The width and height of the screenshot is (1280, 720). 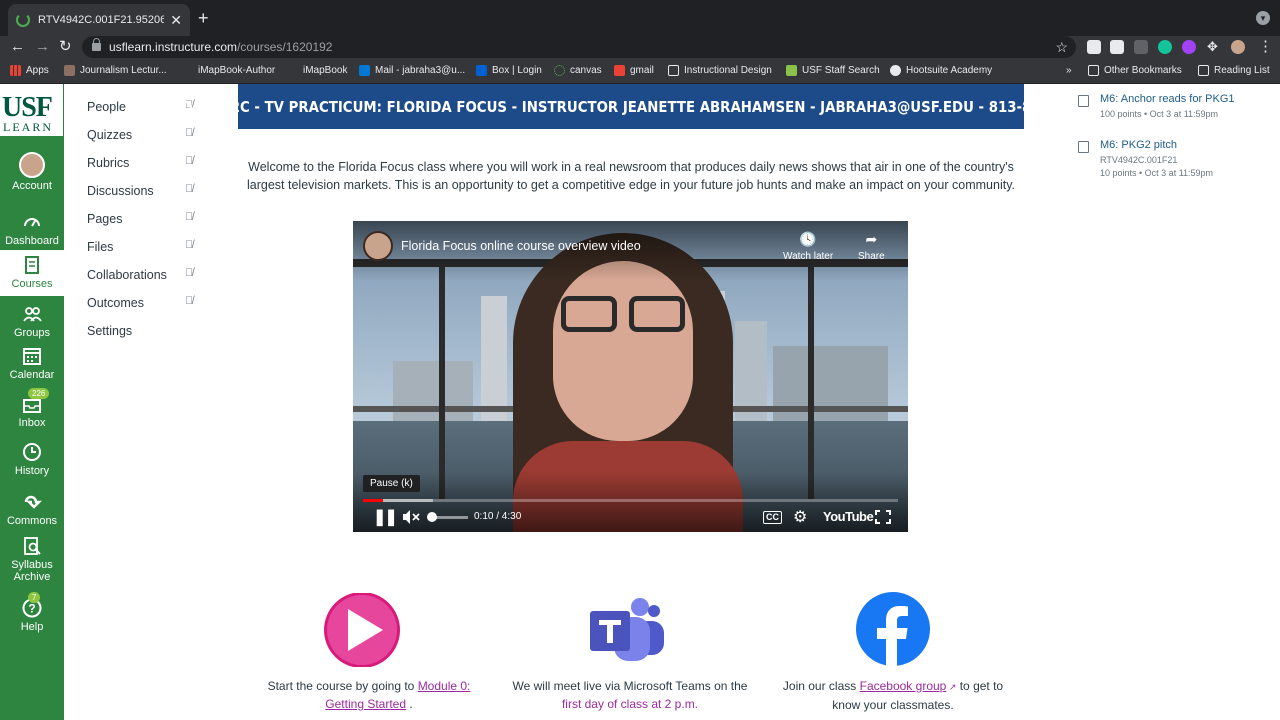 What do you see at coordinates (108, 163) in the screenshot?
I see `course-nav-rubrics: Rubrics` at bounding box center [108, 163].